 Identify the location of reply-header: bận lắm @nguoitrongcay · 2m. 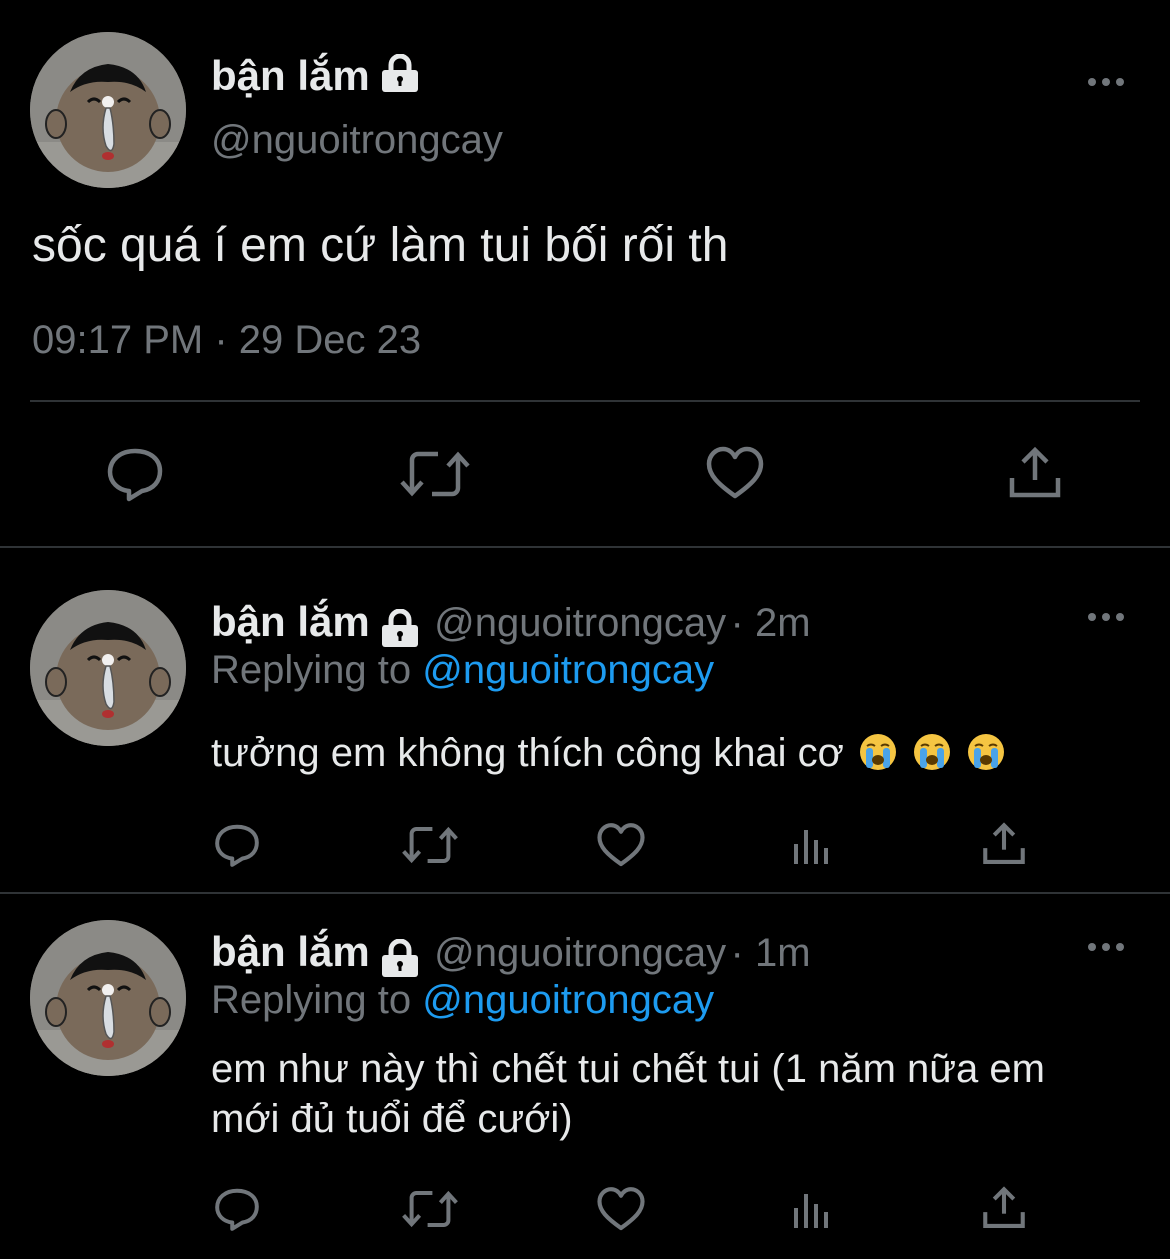
(511, 626).